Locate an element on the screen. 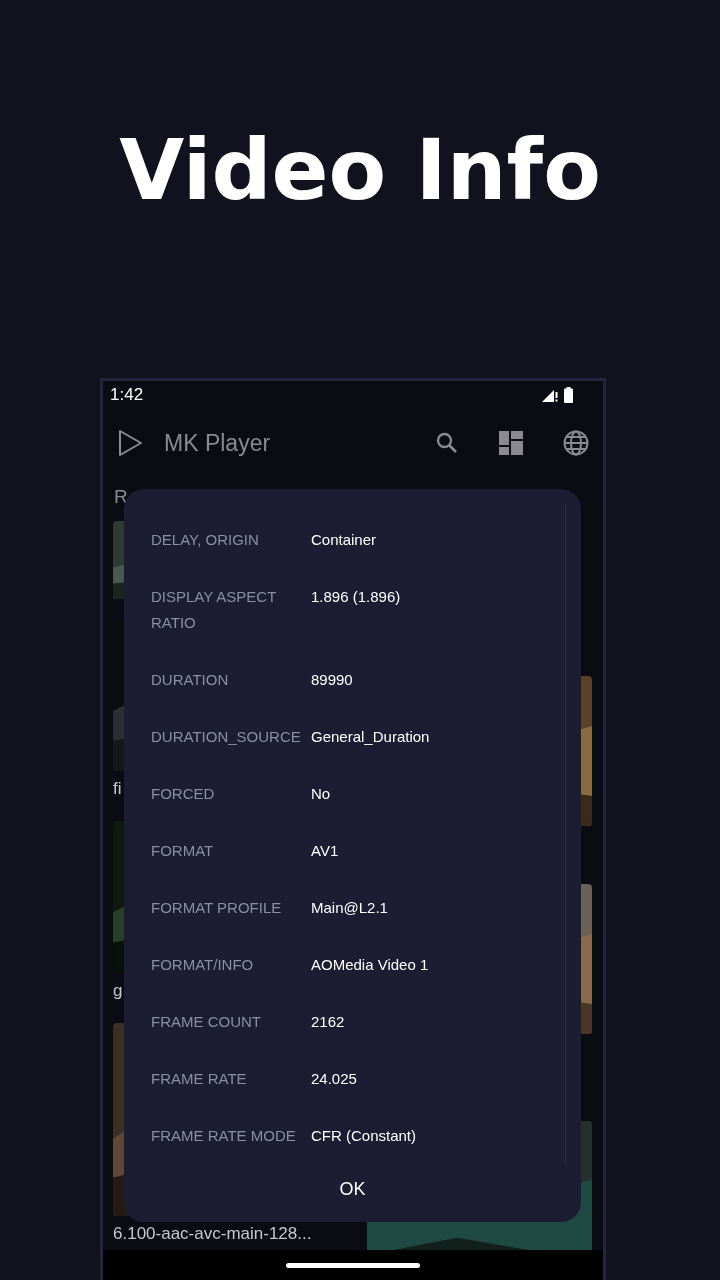 The width and height of the screenshot is (720, 1280). info-value: Main@L2.1 is located at coordinates (349, 907).